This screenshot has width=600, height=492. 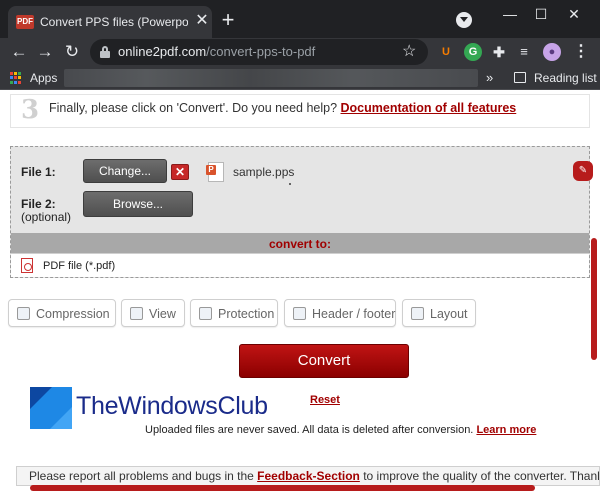 I want to click on tab-layout-label: Layout, so click(x=449, y=314).